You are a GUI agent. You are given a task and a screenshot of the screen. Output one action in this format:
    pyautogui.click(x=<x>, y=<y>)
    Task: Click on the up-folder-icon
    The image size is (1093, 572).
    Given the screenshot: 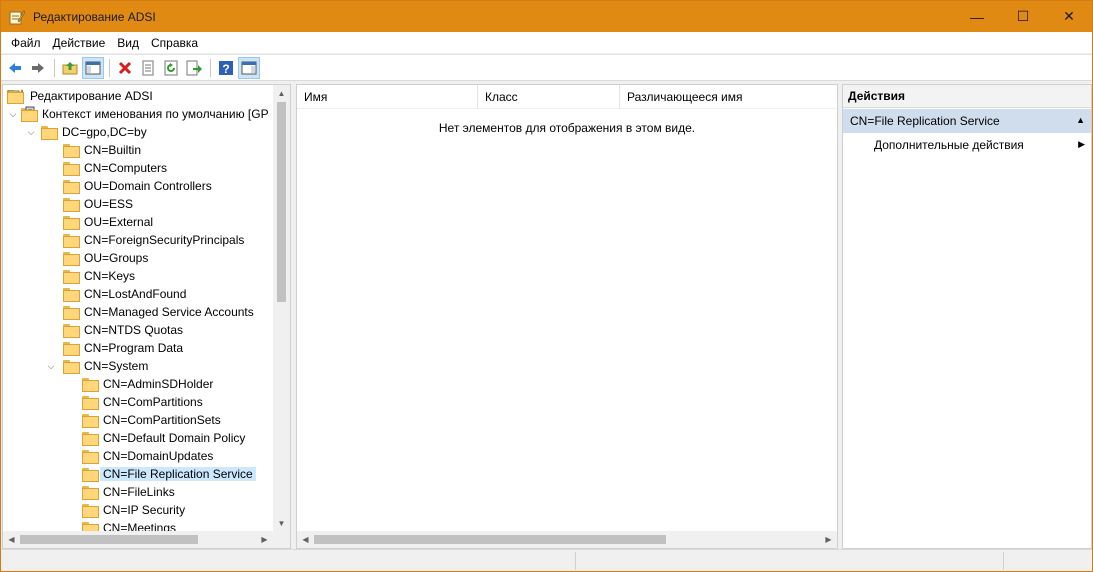 What is the action you would take?
    pyautogui.click(x=70, y=67)
    